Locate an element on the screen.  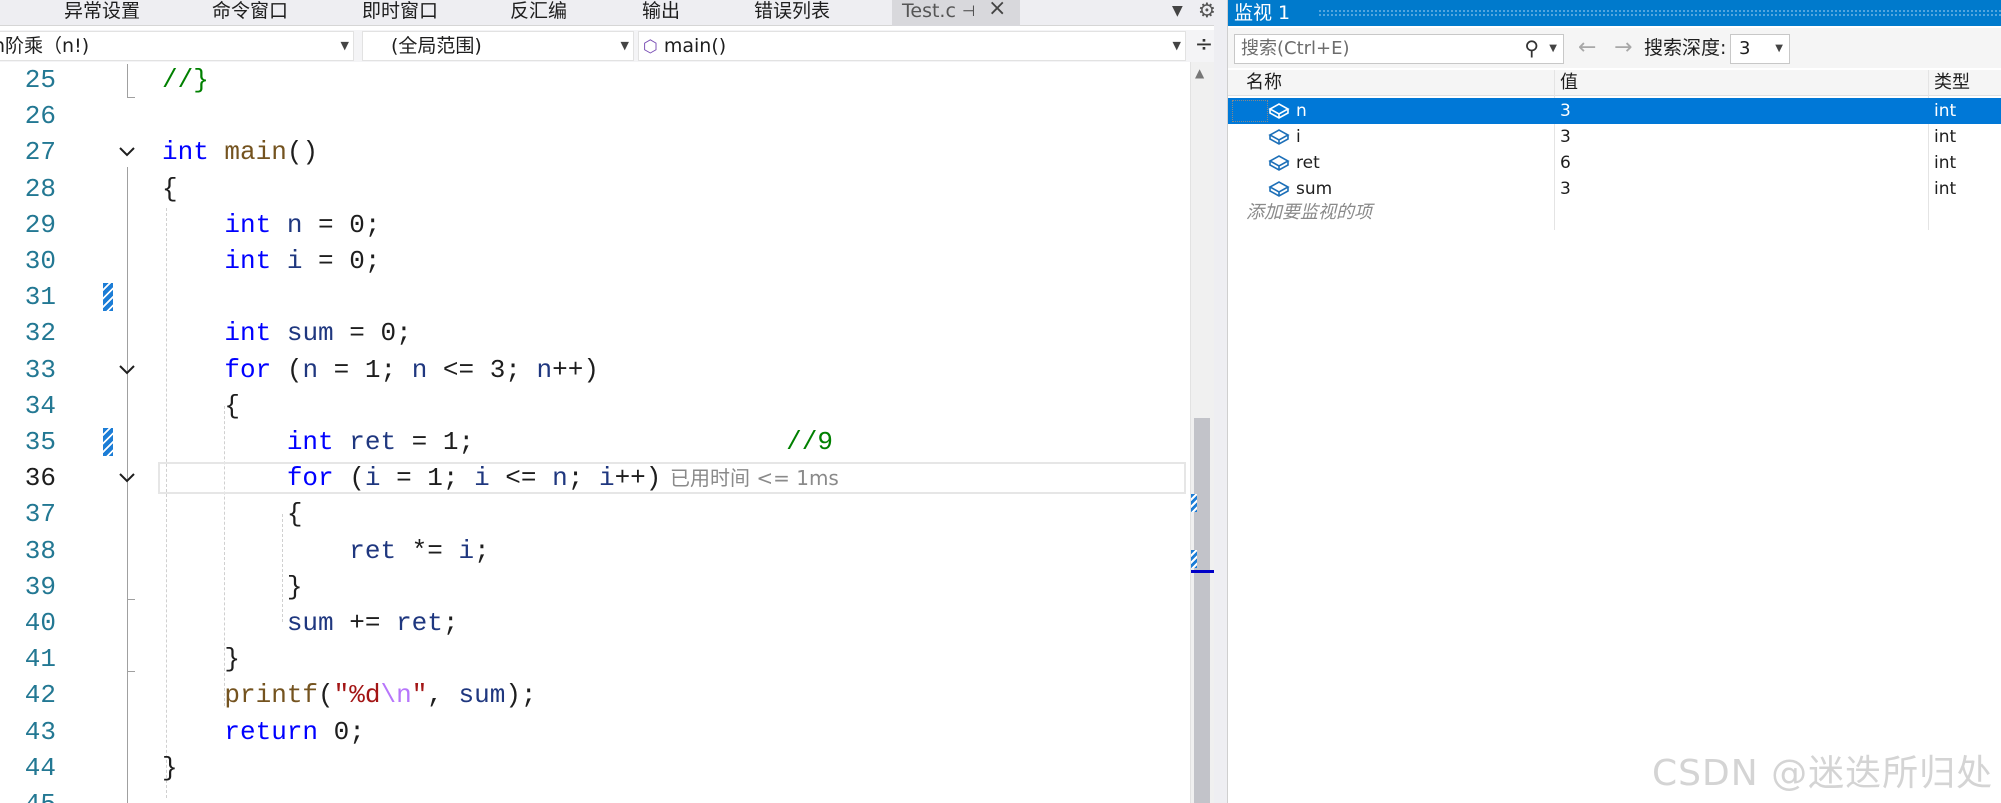
code-line: 29 int n = 0; is located at coordinates (595, 225).